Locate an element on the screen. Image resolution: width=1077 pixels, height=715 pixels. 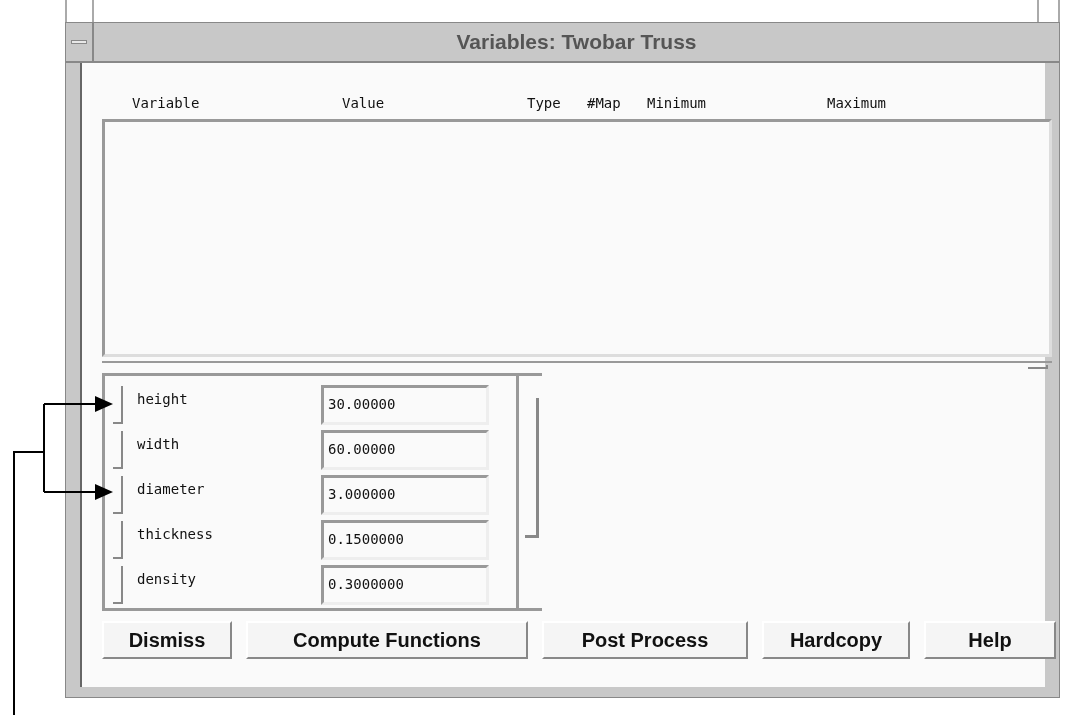
variable-name: density is located at coordinates (166, 579).